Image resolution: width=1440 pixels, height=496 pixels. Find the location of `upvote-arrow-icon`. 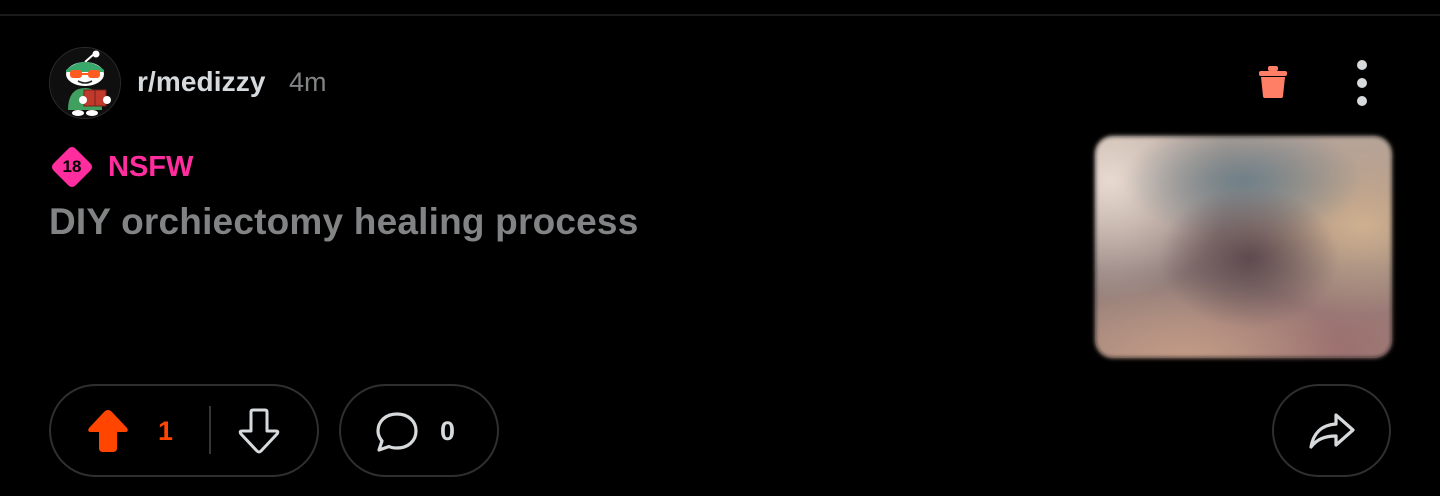

upvote-arrow-icon is located at coordinates (108, 431).